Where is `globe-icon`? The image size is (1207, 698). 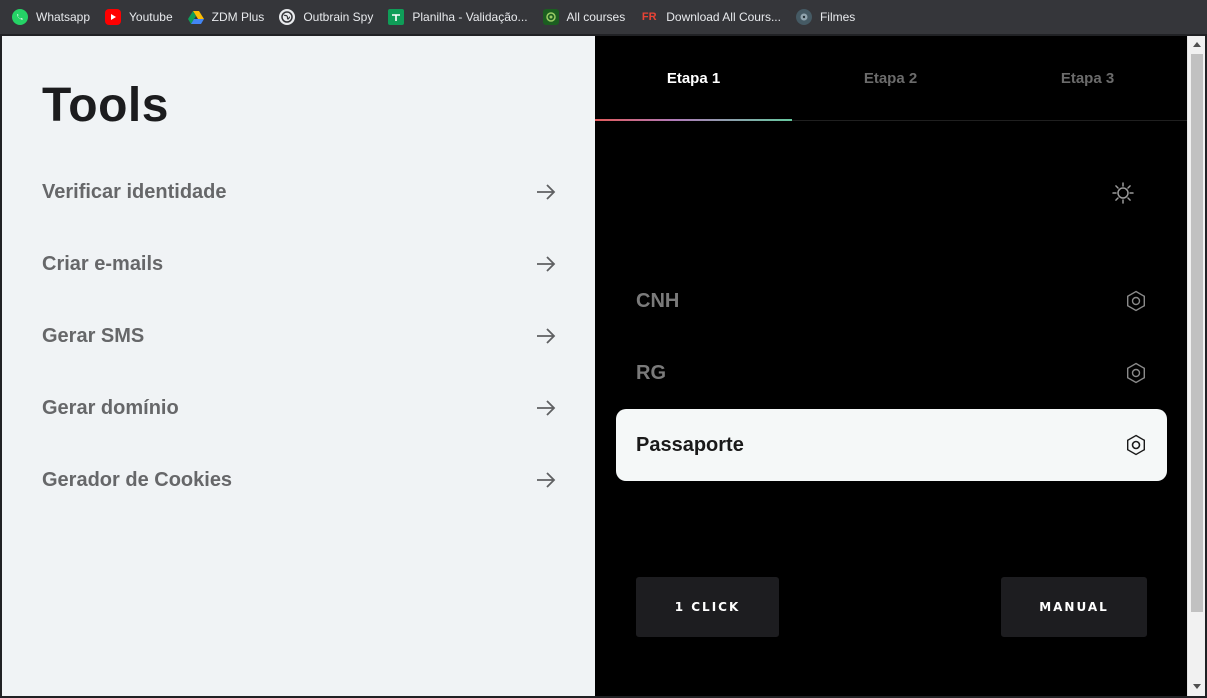
globe-icon is located at coordinates (287, 17).